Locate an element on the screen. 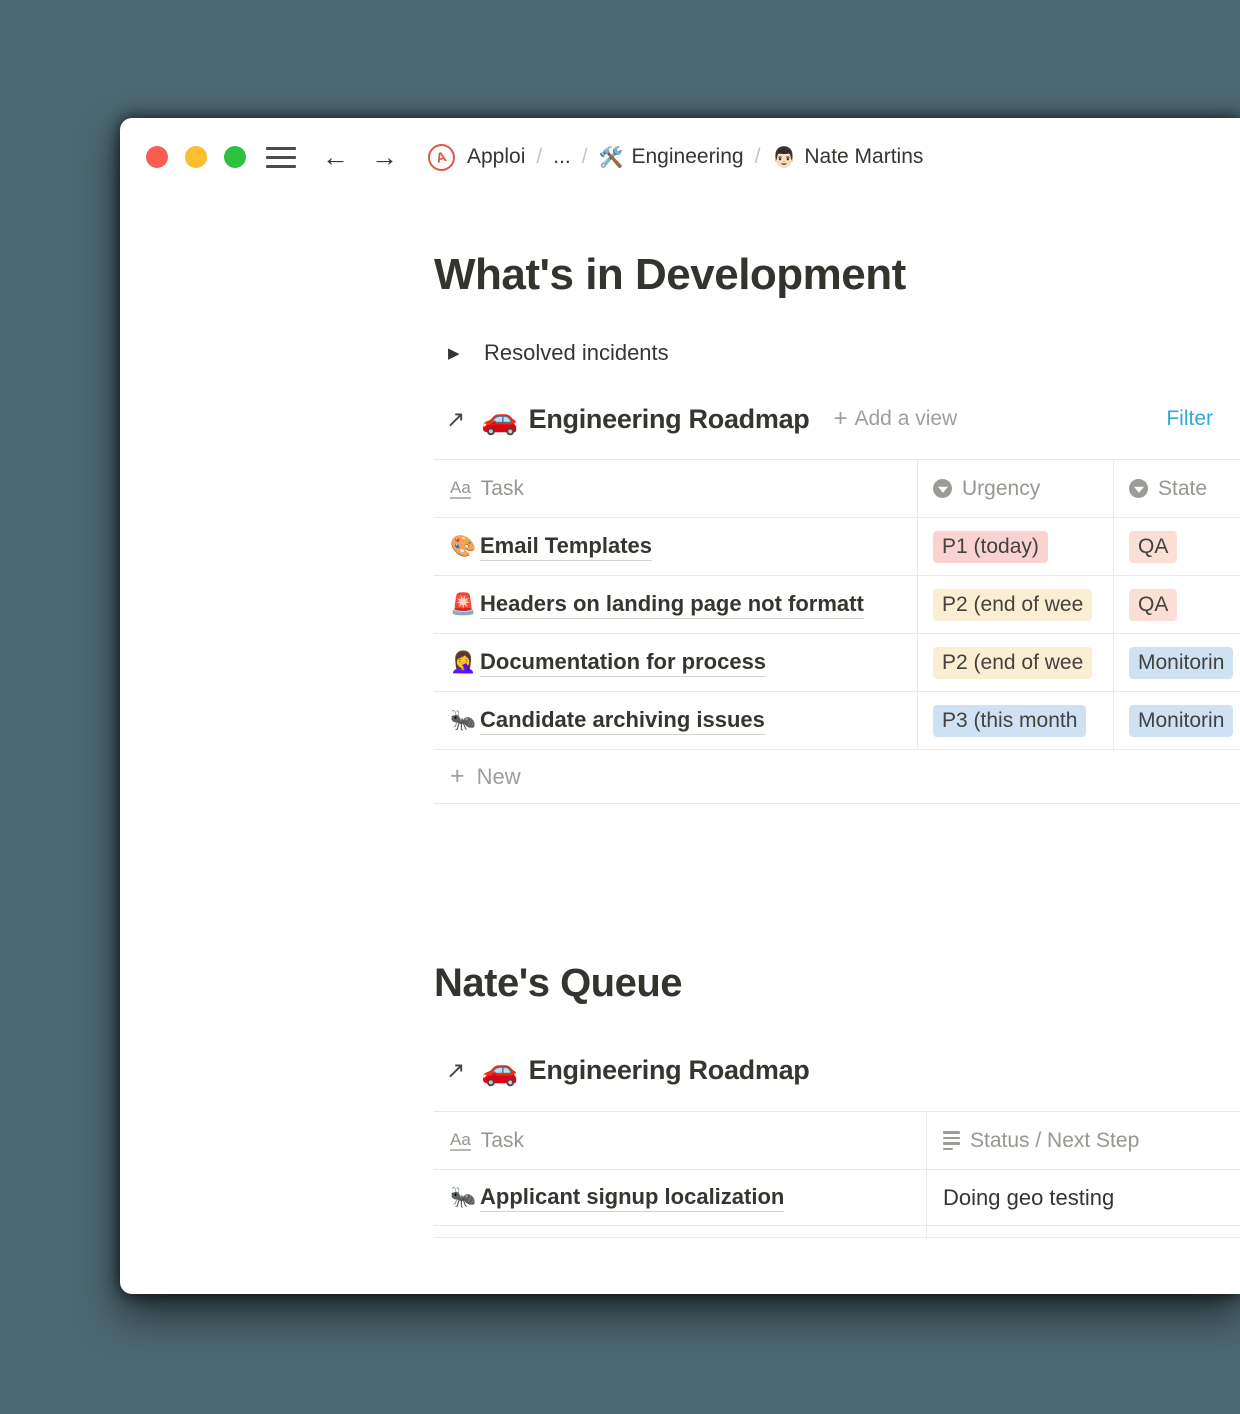 The height and width of the screenshot is (1414, 1240). breadcrumb-nate-martins: 👨🏻 Nate Martins is located at coordinates (847, 157).